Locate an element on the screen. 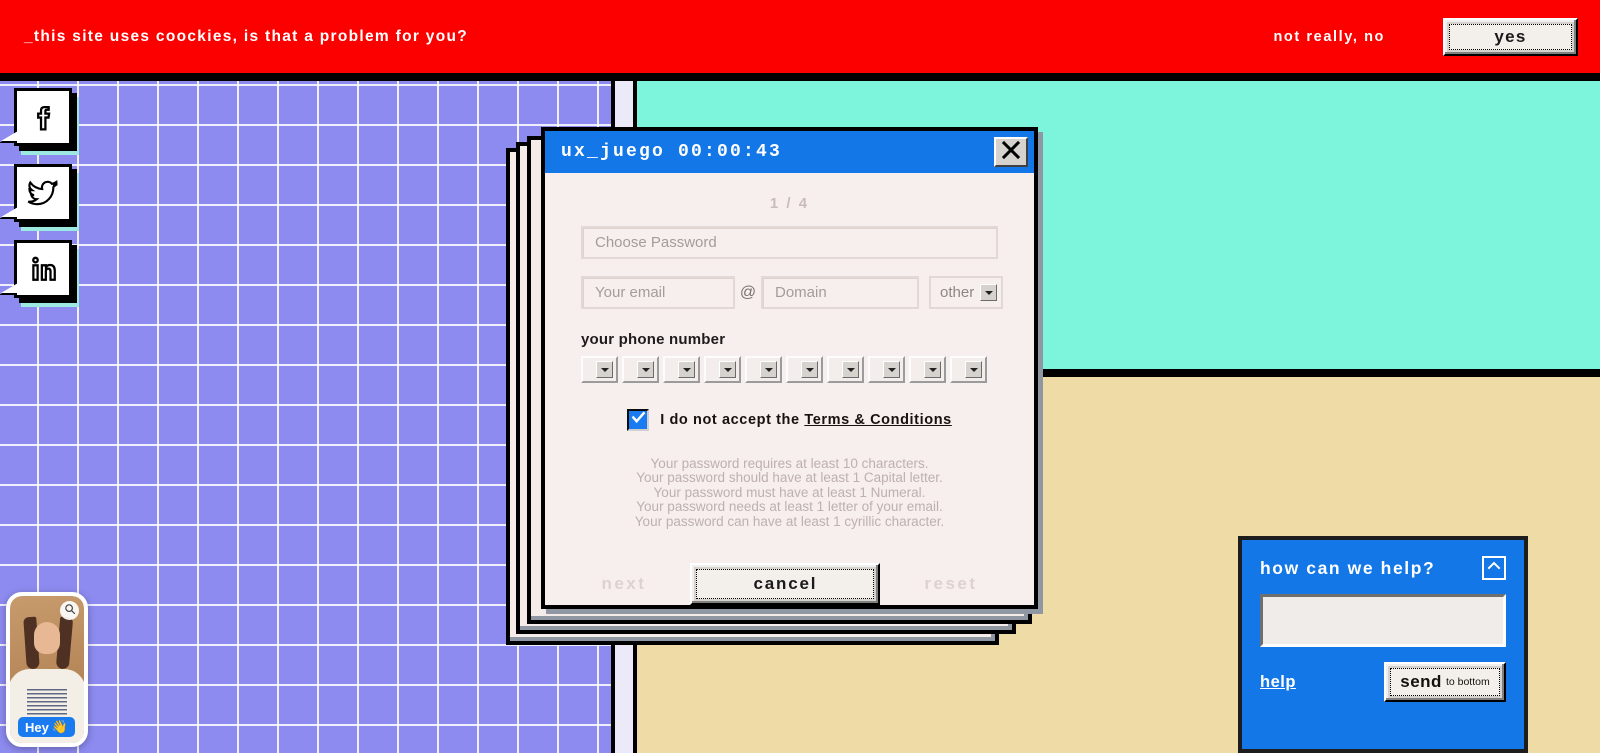 This screenshot has width=1600, height=753. chat-title: how can we help? is located at coordinates (1348, 567).